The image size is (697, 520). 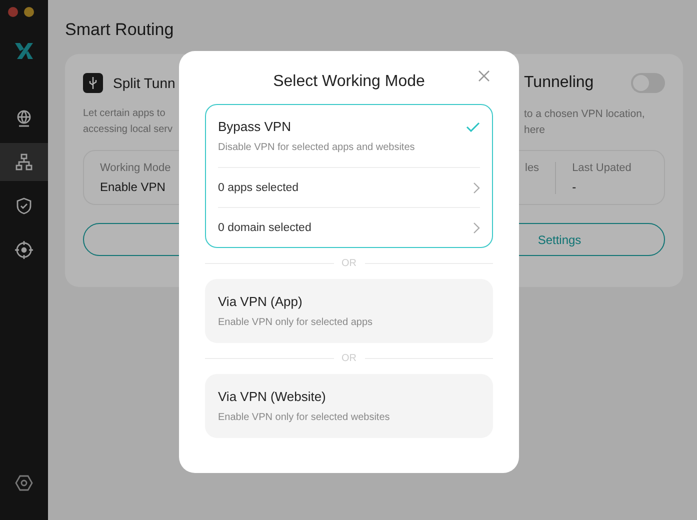 I want to click on check-icon, so click(x=473, y=127).